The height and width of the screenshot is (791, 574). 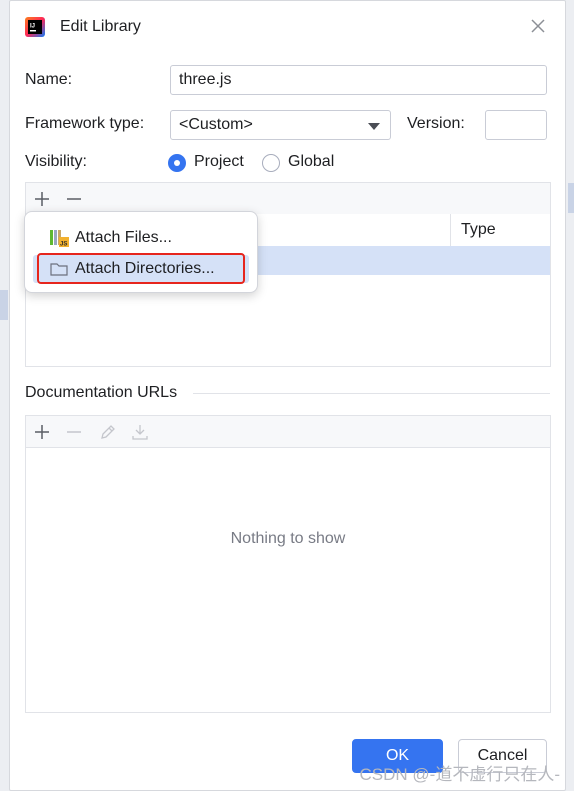 I want to click on visibility-global-radio, so click(x=271, y=163).